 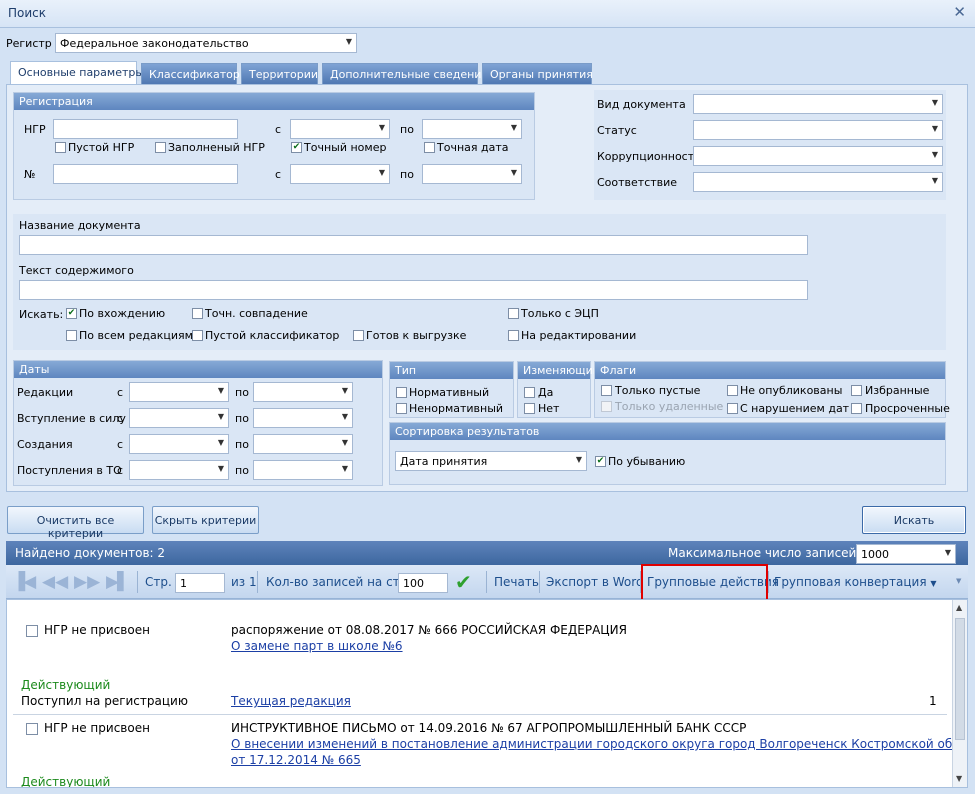 I want to click on last-page-icon: ▶▌, so click(x=118, y=582).